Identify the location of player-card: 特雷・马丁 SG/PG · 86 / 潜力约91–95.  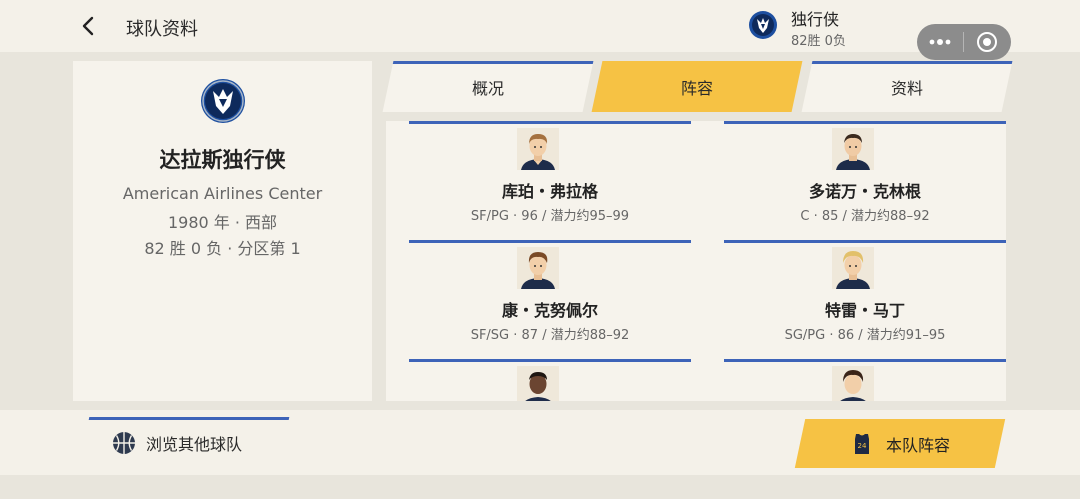
(865, 297).